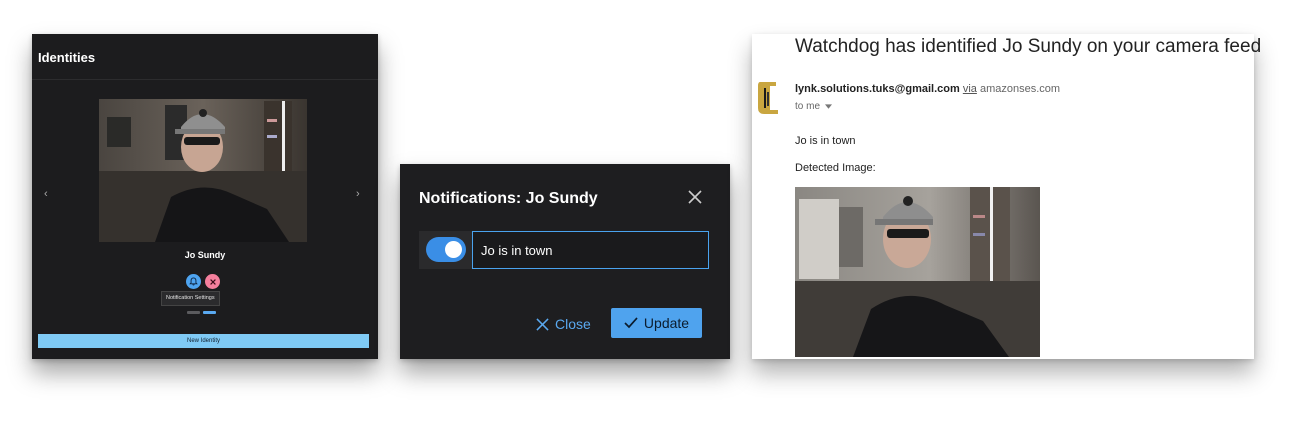 The width and height of the screenshot is (1316, 422). I want to click on check-icon, so click(631, 323).